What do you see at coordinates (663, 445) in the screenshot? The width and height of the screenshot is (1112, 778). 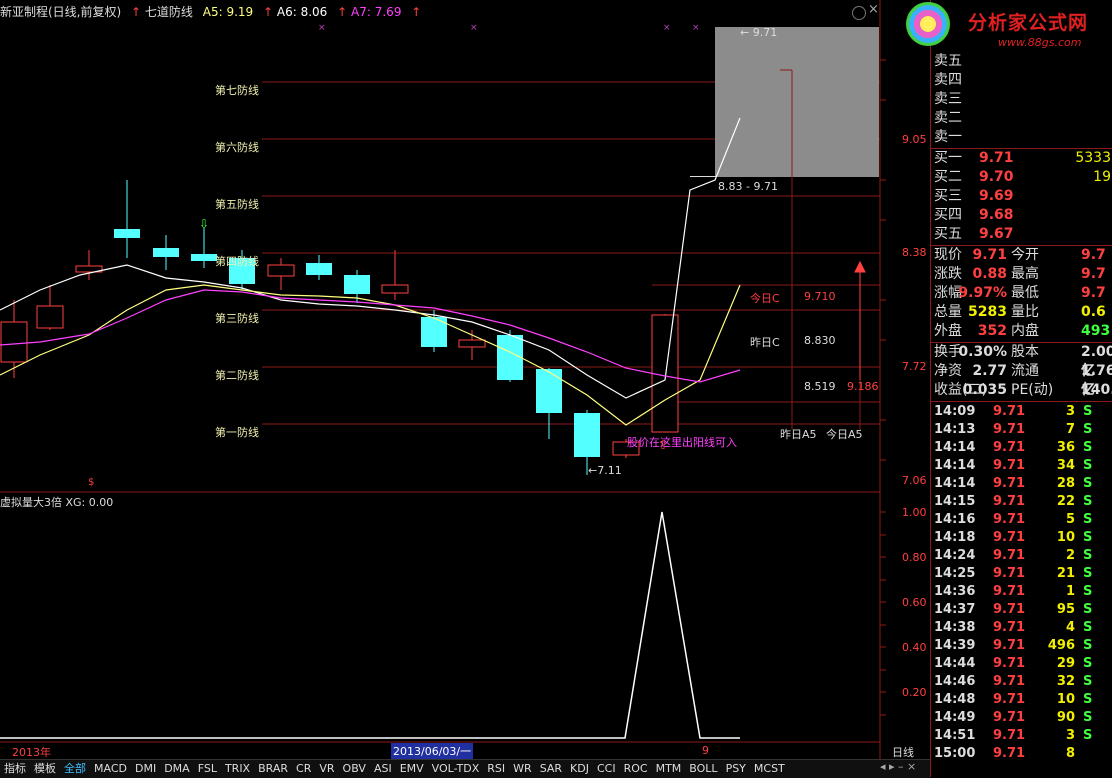 I see `red-arrow-icon: ⇧` at bounding box center [663, 445].